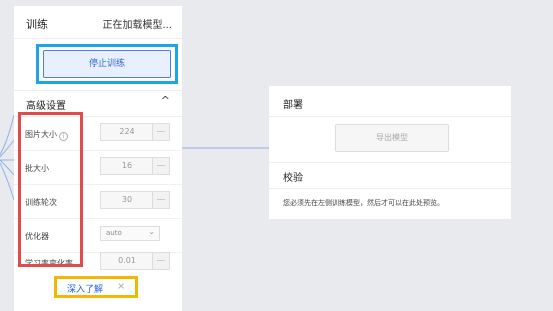 This screenshot has height=311, width=553. What do you see at coordinates (130, 233) in the screenshot?
I see `optimizer-select: auto ⌄` at bounding box center [130, 233].